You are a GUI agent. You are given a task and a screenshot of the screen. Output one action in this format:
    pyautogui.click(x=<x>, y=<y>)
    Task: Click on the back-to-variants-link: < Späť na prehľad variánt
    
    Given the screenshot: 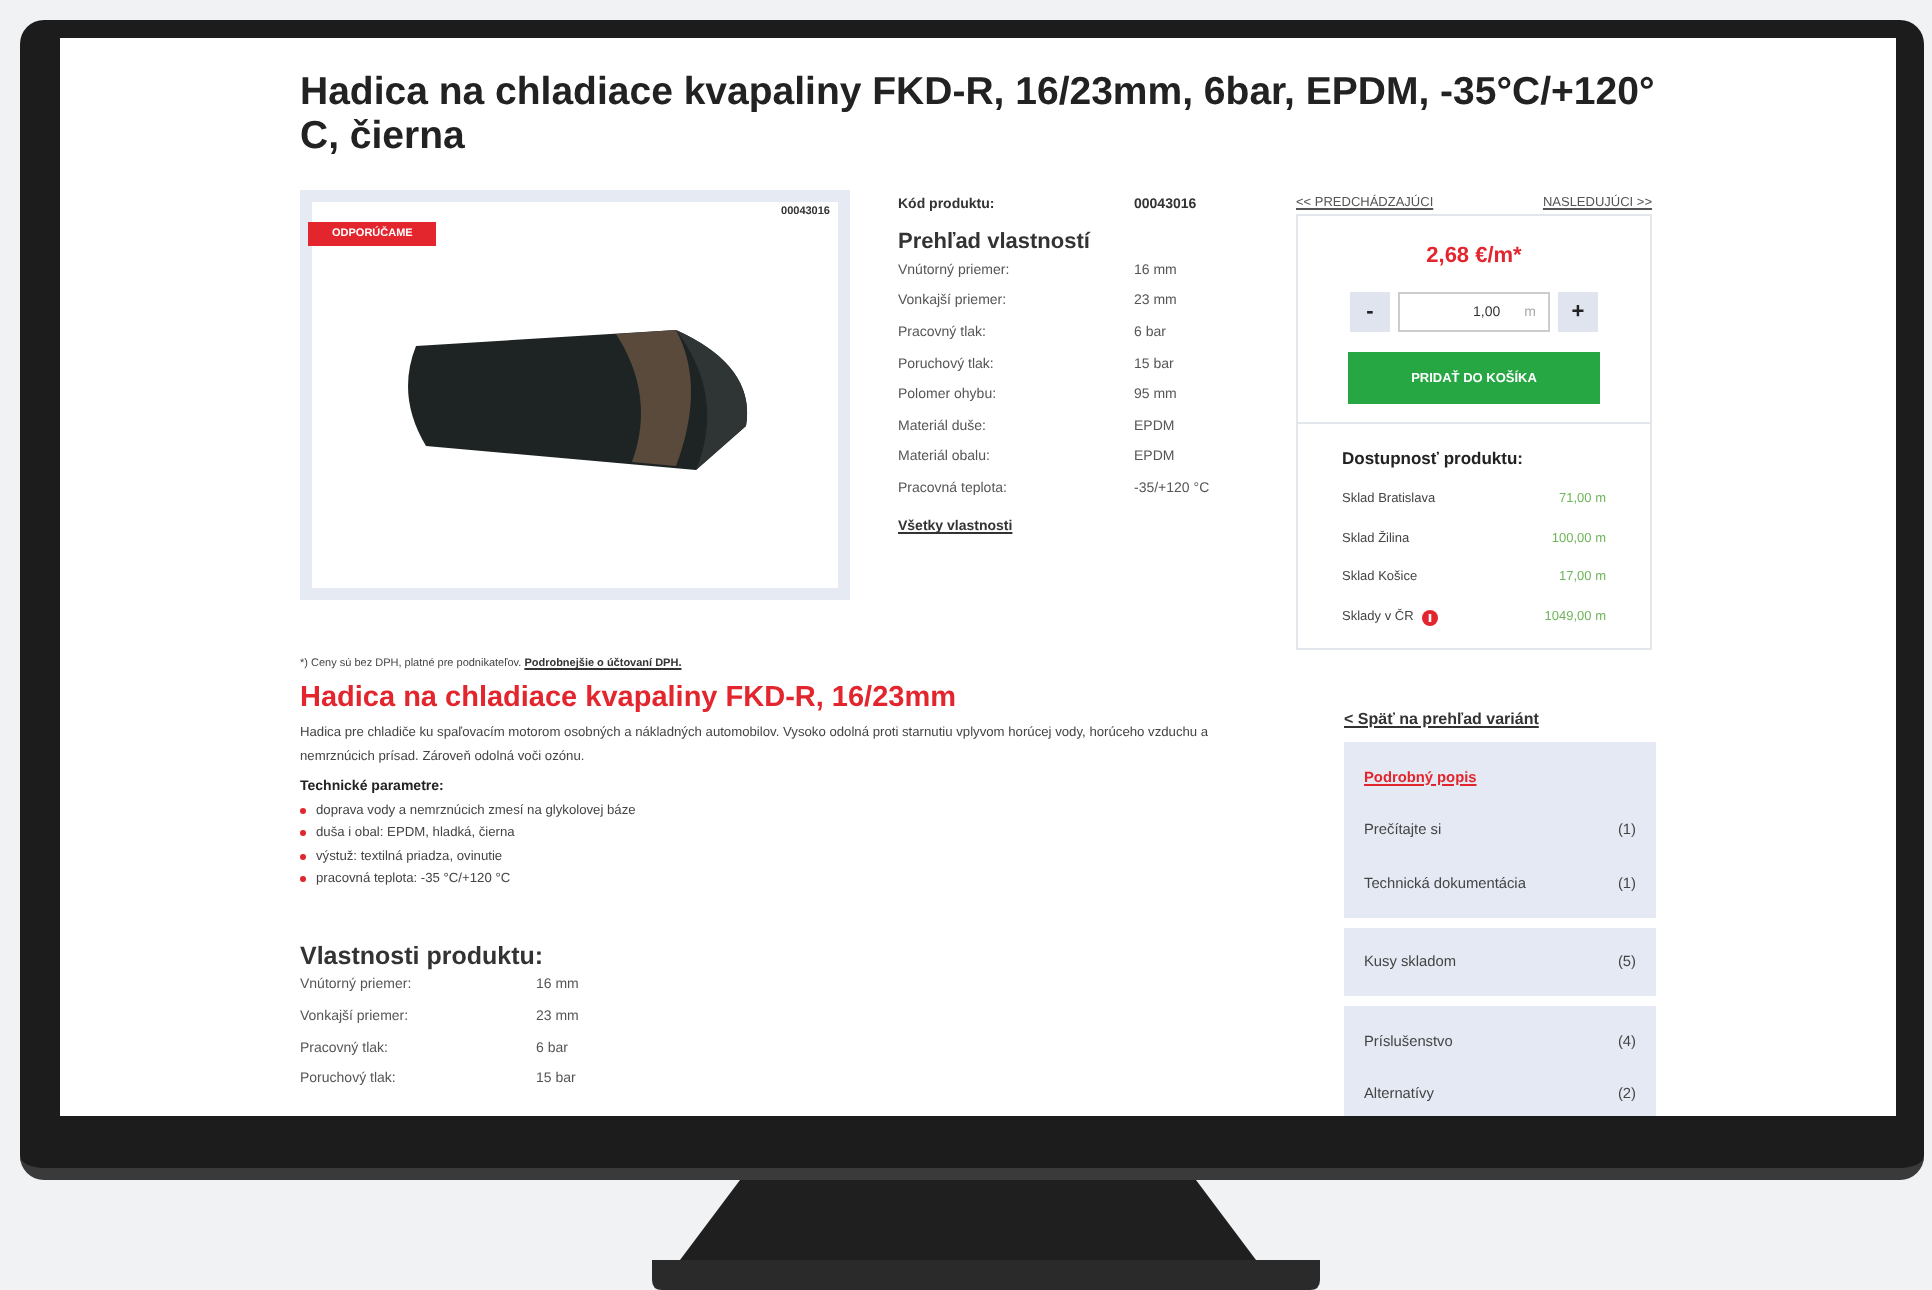 What is the action you would take?
    pyautogui.click(x=1500, y=719)
    